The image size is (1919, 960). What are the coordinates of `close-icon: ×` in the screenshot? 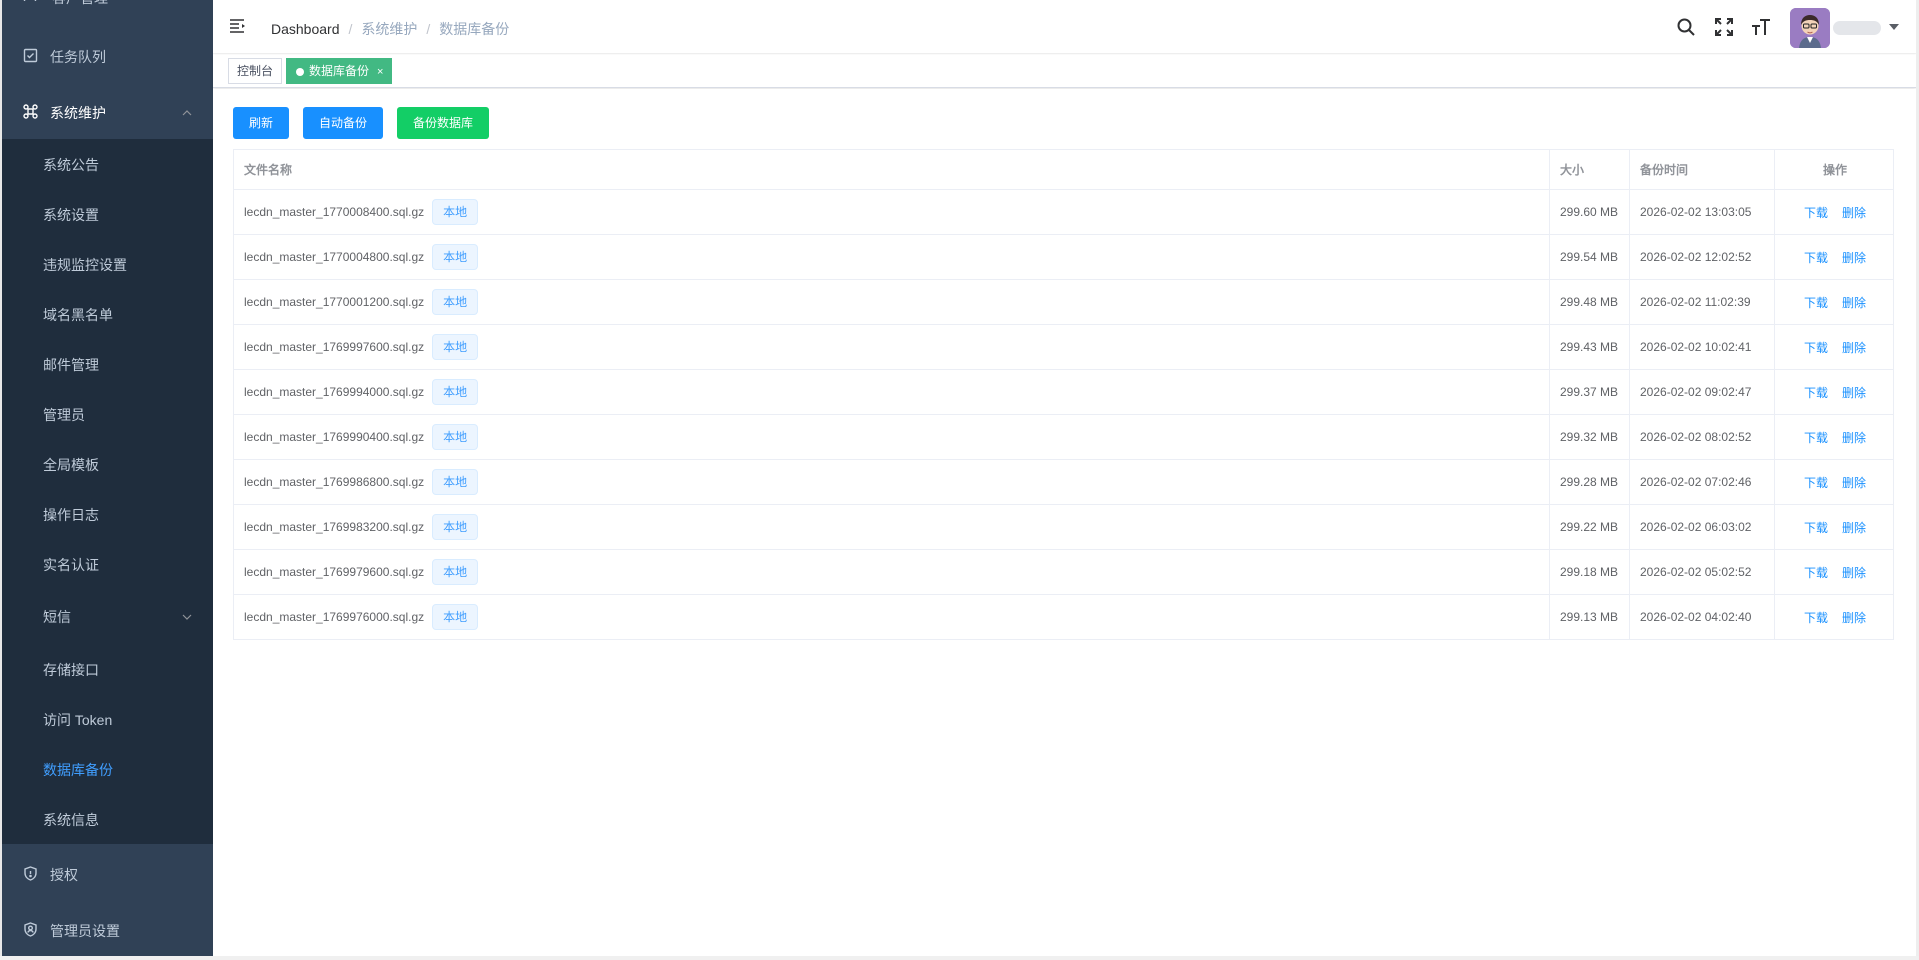 It's located at (380, 72).